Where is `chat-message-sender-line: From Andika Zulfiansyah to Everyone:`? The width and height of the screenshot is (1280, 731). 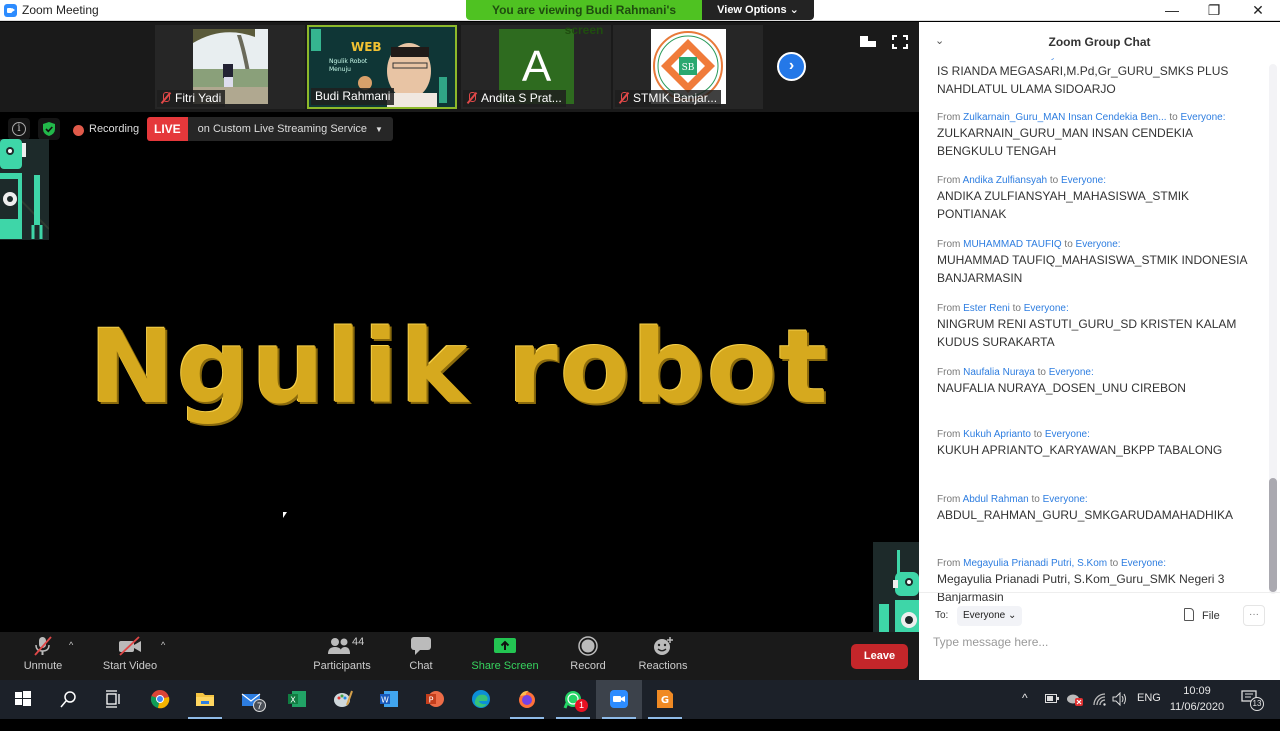 chat-message-sender-line: From Andika Zulfiansyah to Everyone: is located at coordinates (1097, 180).